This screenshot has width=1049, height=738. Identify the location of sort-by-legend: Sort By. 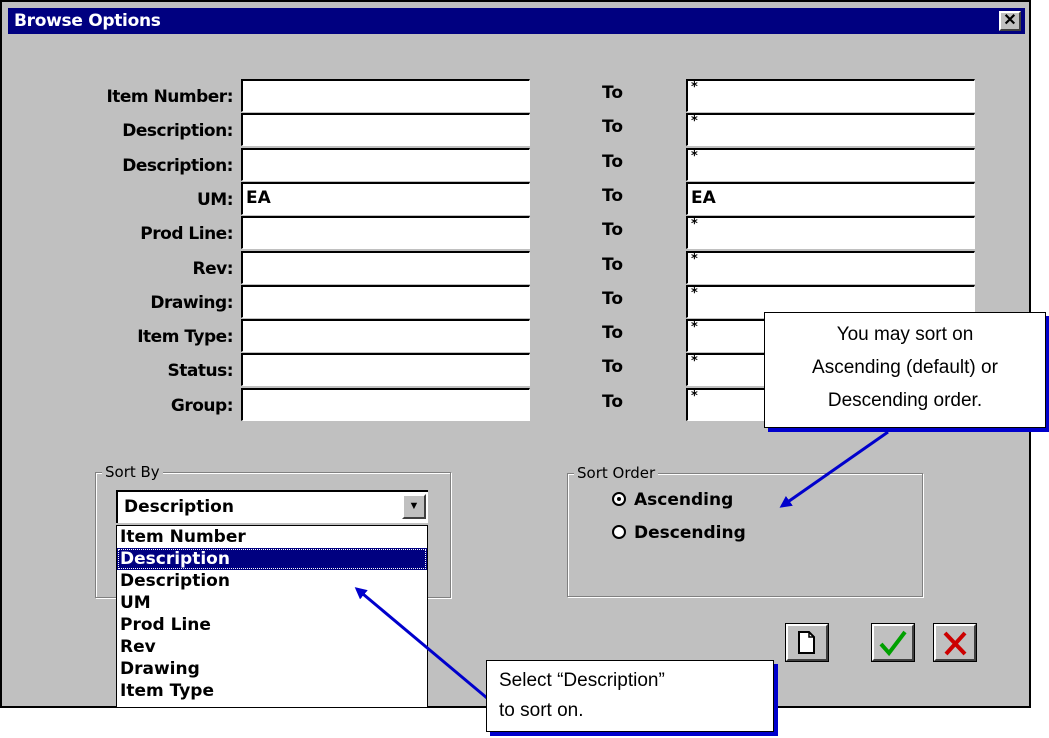
(132, 472).